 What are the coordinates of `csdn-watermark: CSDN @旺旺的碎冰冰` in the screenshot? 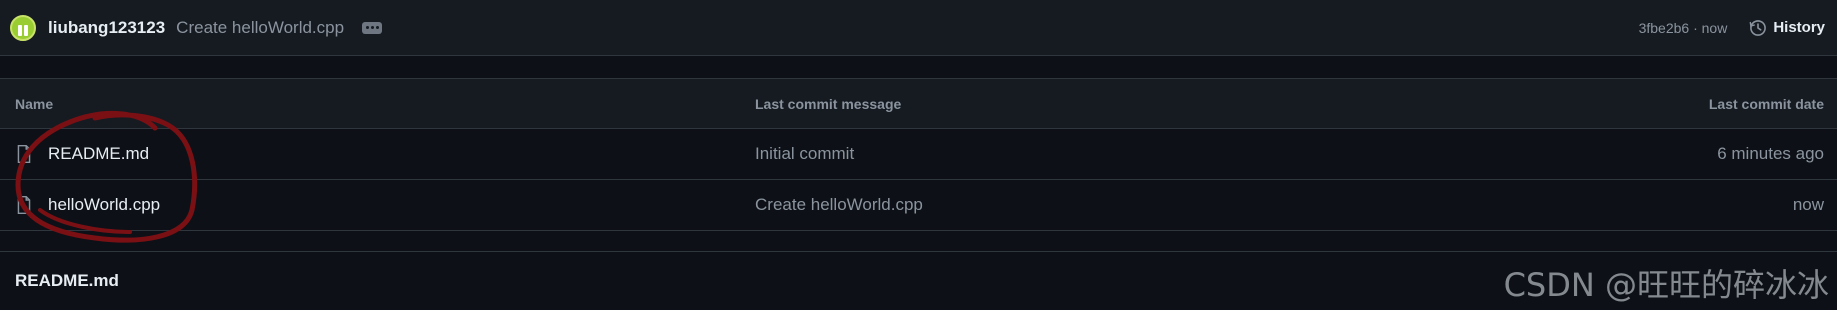 It's located at (1666, 285).